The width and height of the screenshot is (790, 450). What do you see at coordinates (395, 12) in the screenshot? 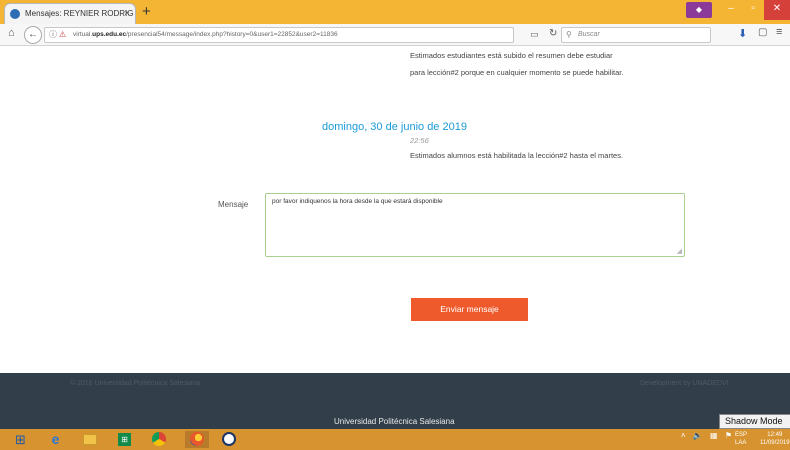
I see `browser-titlebar: Mensajes: REYNIER RODRIG × + ◆ – ▫ ✕` at bounding box center [395, 12].